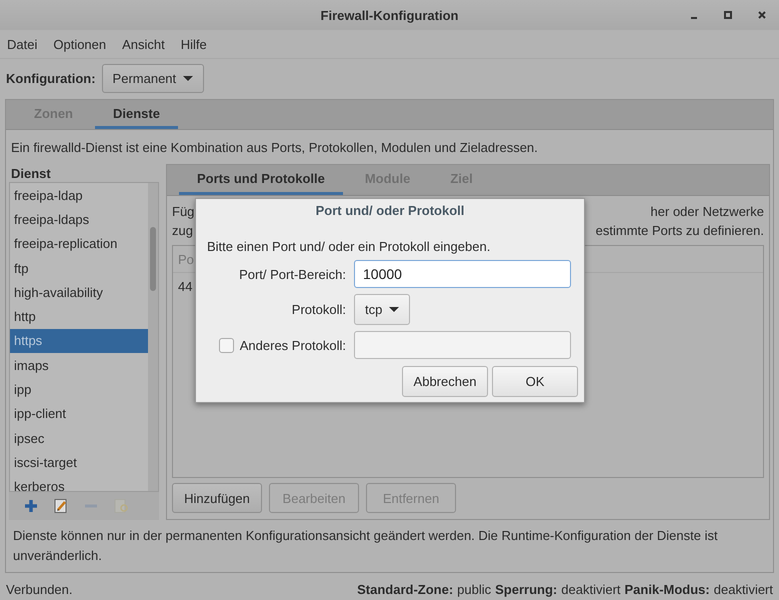 Image resolution: width=779 pixels, height=600 pixels. I want to click on scrollbar-thumb, so click(153, 259).